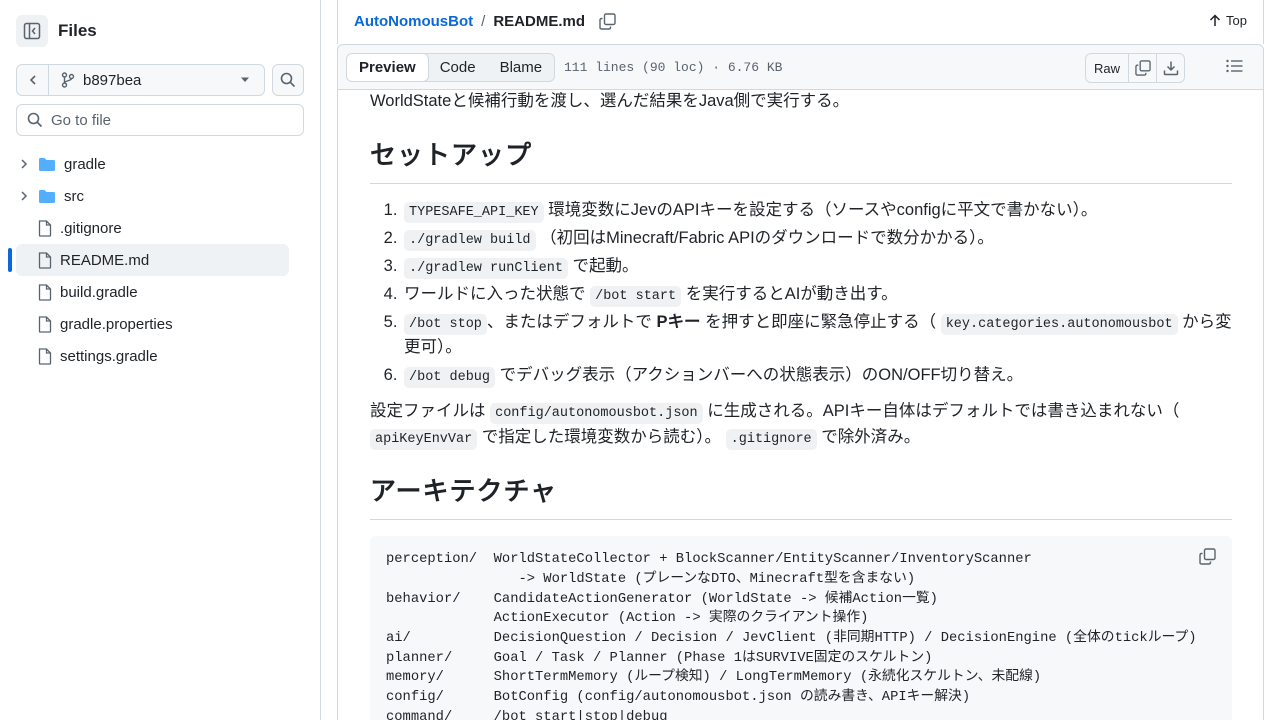 The height and width of the screenshot is (720, 1280). Describe the element at coordinates (771, 439) in the screenshot. I see `inline-code: .gitignore` at that location.